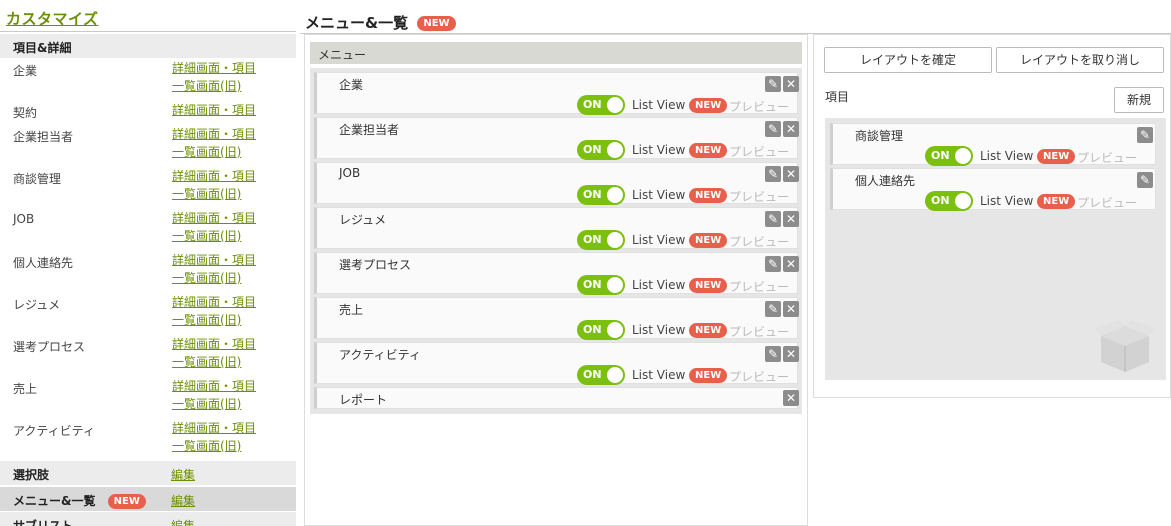 This screenshot has width=1171, height=526. What do you see at coordinates (837, 97) in the screenshot?
I see `items-label: 項目` at bounding box center [837, 97].